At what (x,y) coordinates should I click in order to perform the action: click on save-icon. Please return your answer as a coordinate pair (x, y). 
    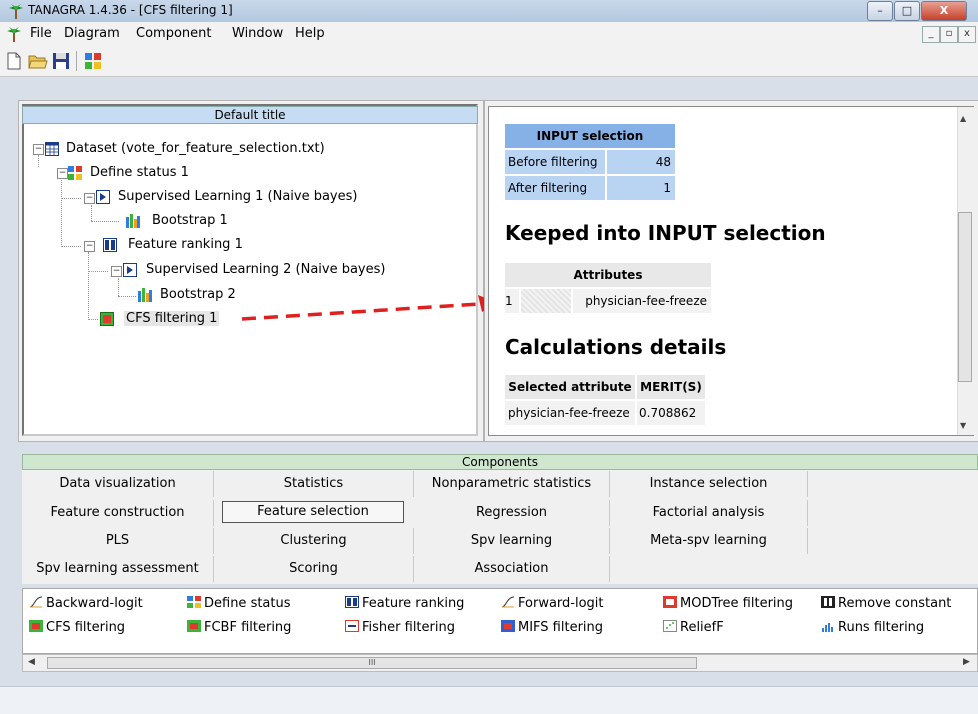
    Looking at the image, I should click on (61, 61).